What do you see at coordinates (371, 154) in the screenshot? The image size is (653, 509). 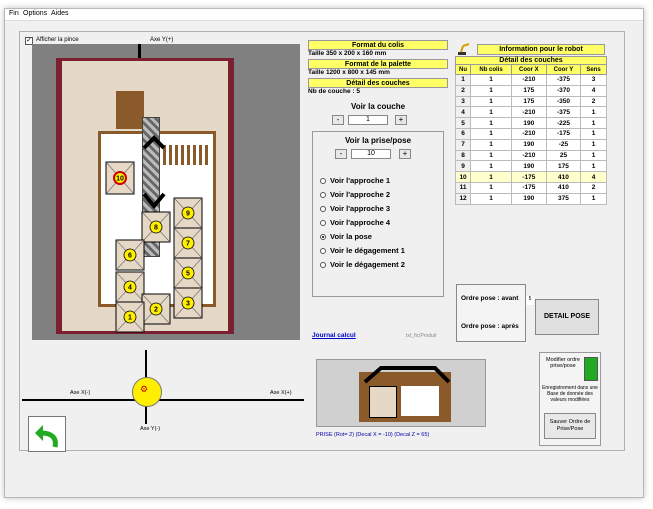 I see `prise-input: 10` at bounding box center [371, 154].